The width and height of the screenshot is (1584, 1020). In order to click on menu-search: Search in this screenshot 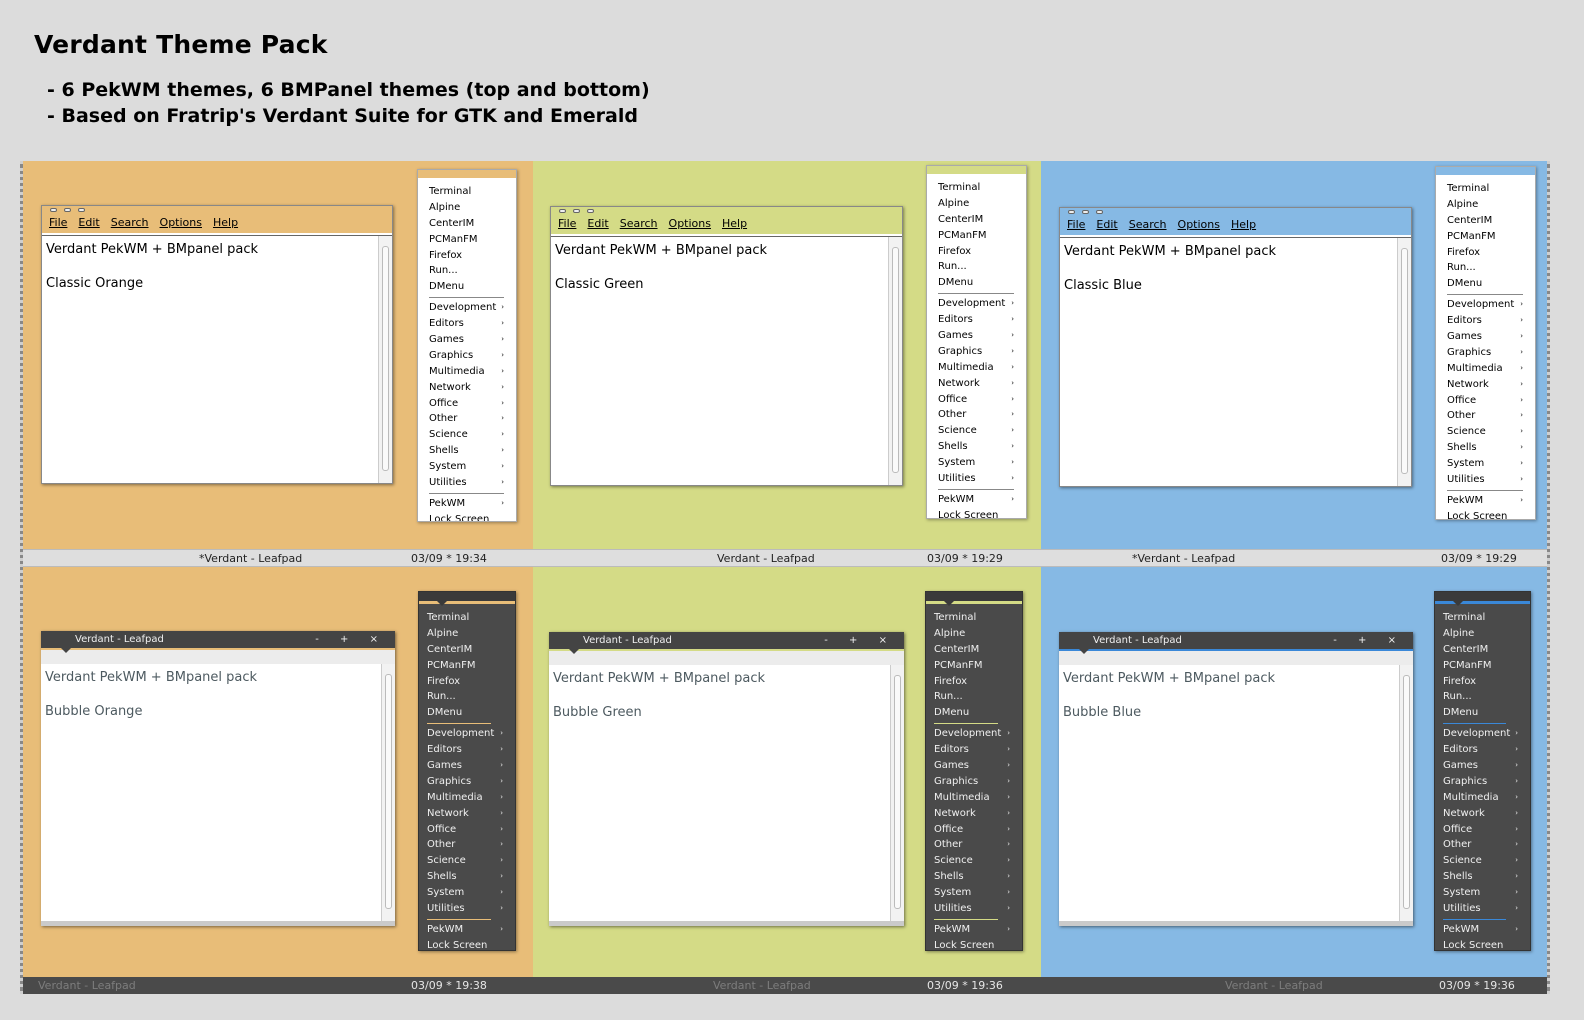, I will do `click(639, 223)`.